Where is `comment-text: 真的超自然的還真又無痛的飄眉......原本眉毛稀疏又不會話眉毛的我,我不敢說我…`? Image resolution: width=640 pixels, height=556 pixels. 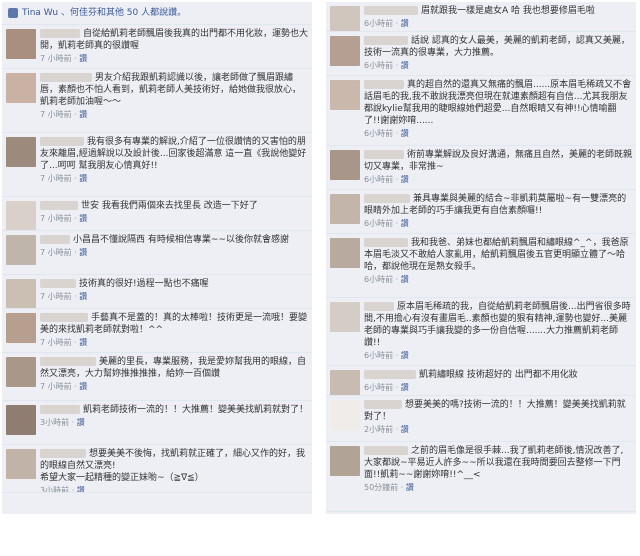 comment-text: 真的超自然的還真又無痛的飄眉......原本眉毛稀疏又不會話眉毛的我,我不敢說我… is located at coordinates (498, 103).